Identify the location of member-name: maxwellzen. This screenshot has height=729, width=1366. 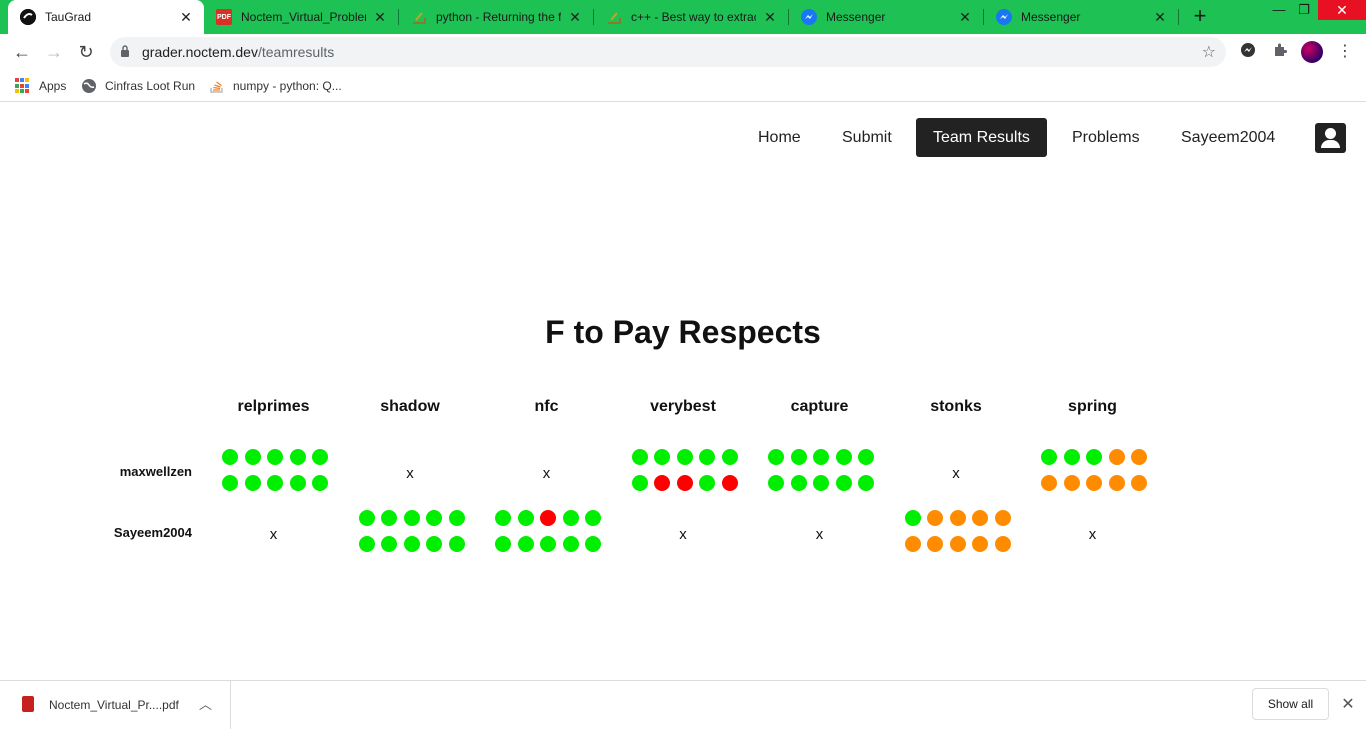
(155, 471).